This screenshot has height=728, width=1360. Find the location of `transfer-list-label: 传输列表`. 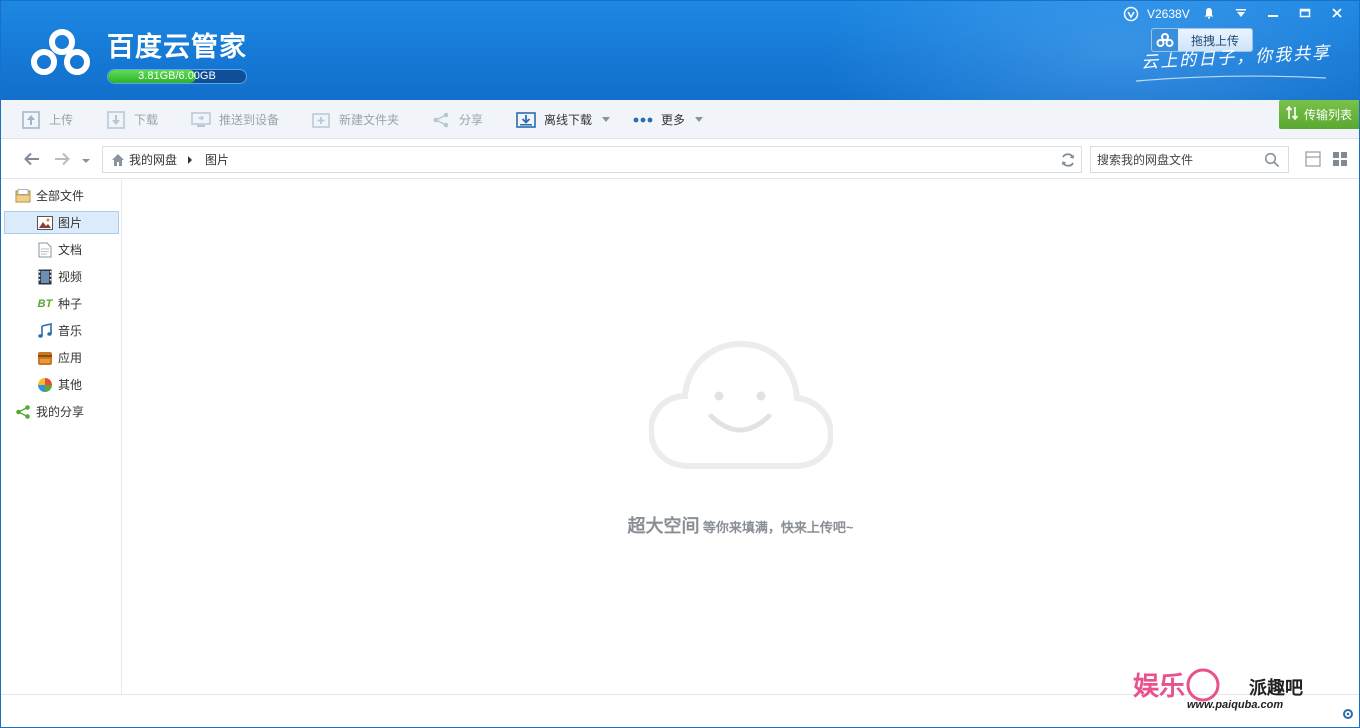

transfer-list-label: 传输列表 is located at coordinates (1327, 115).